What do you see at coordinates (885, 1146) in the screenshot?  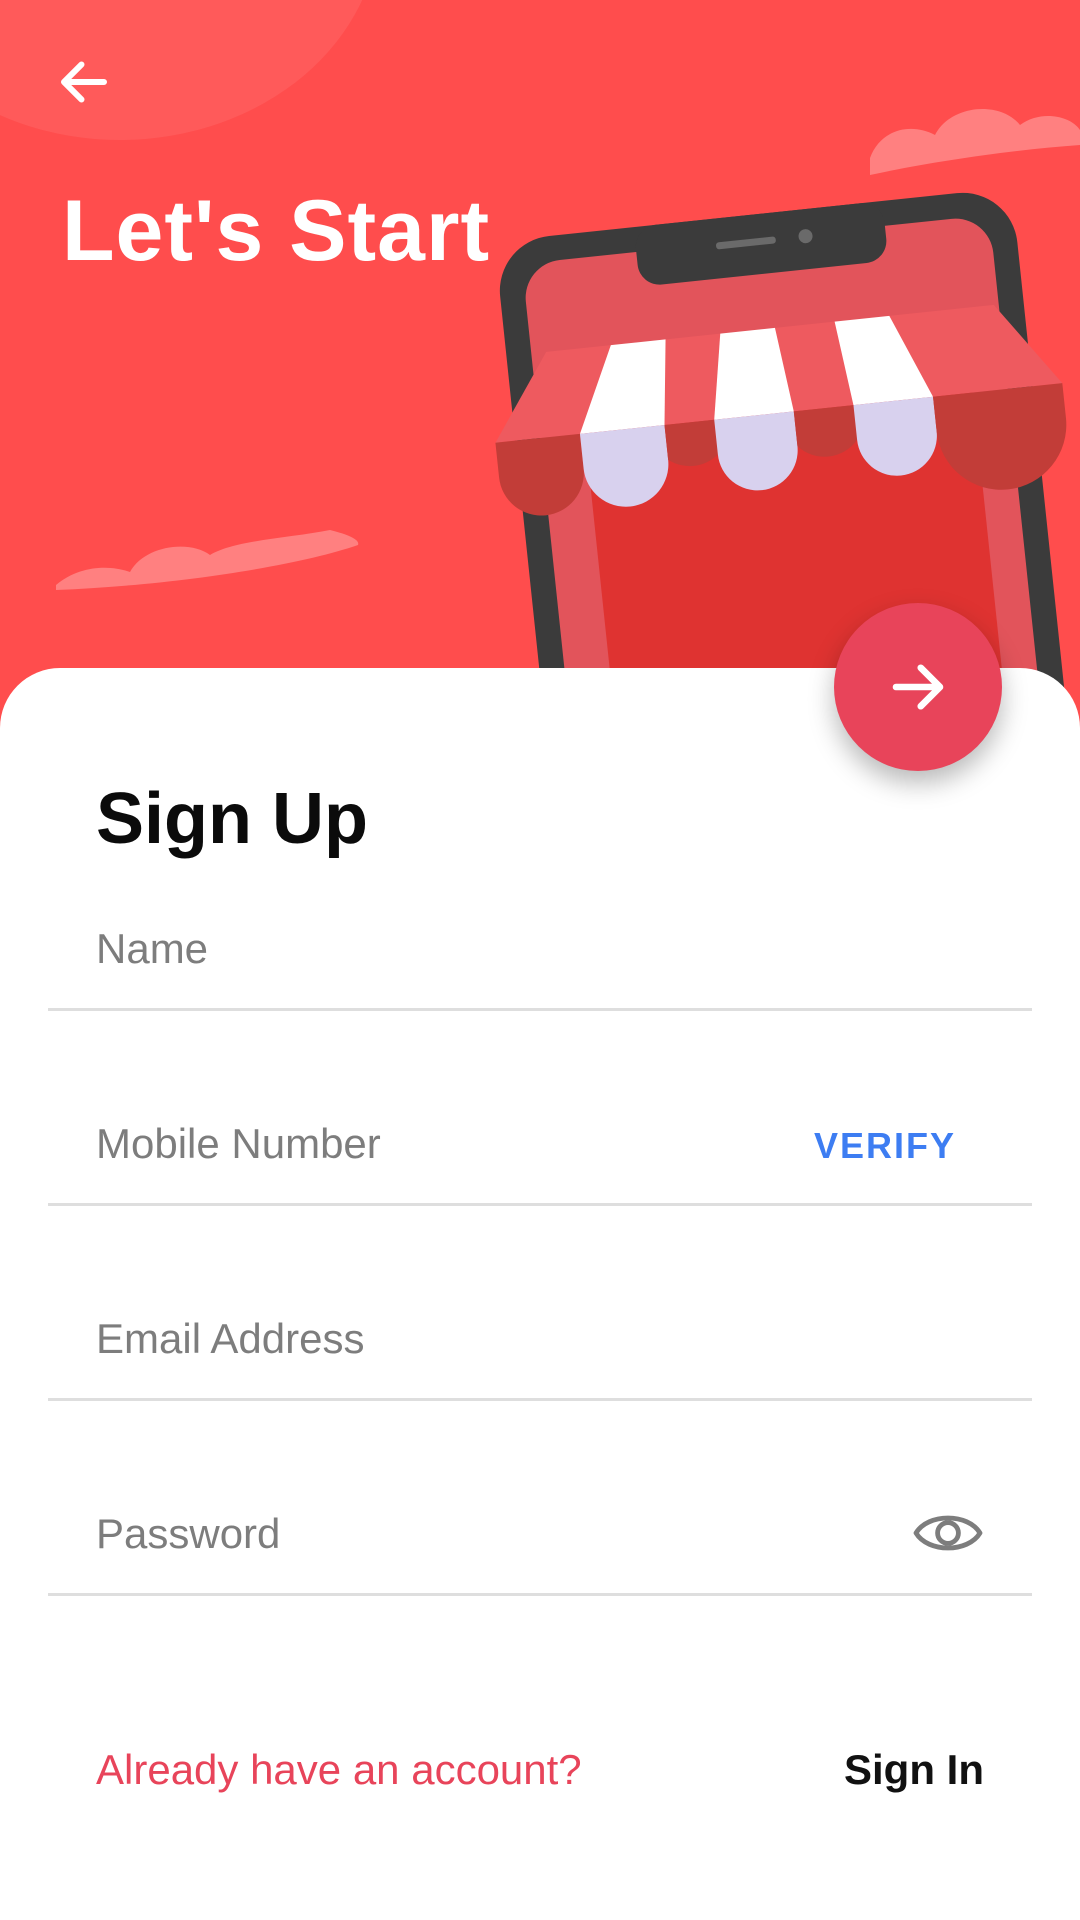 I see `verify-button: VERIFY` at bounding box center [885, 1146].